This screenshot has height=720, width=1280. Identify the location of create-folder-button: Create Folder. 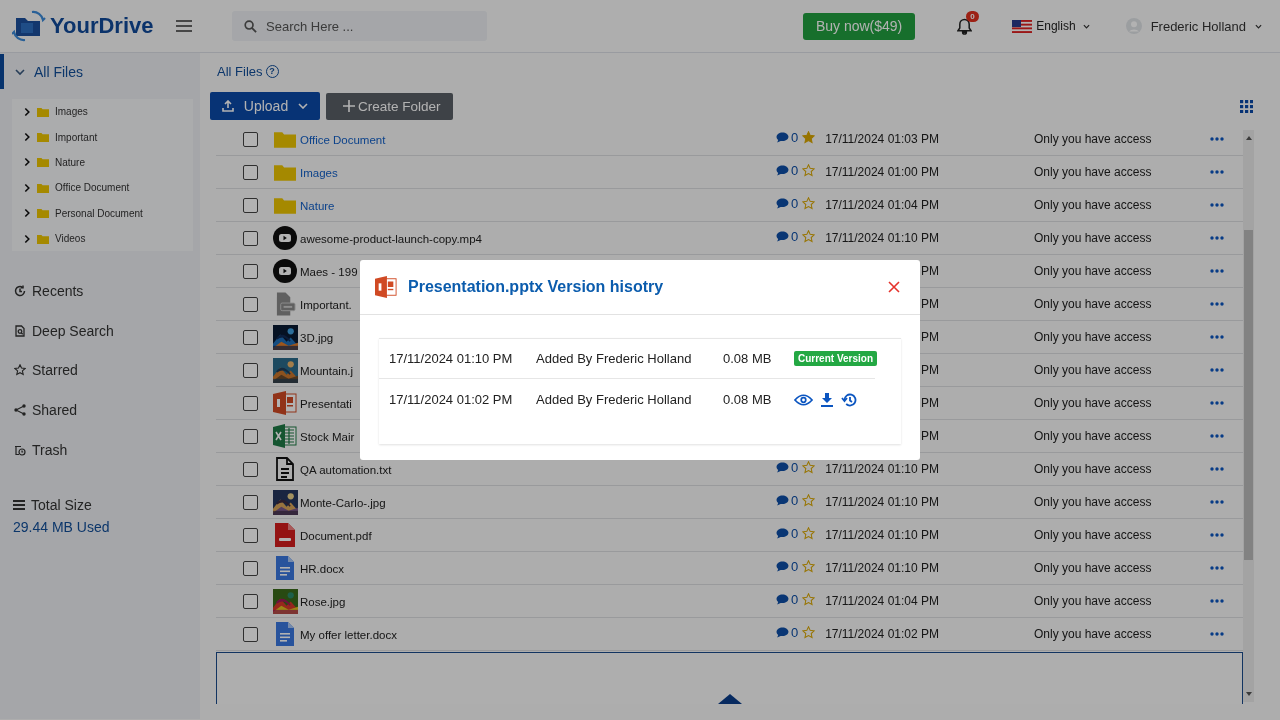
(389, 106).